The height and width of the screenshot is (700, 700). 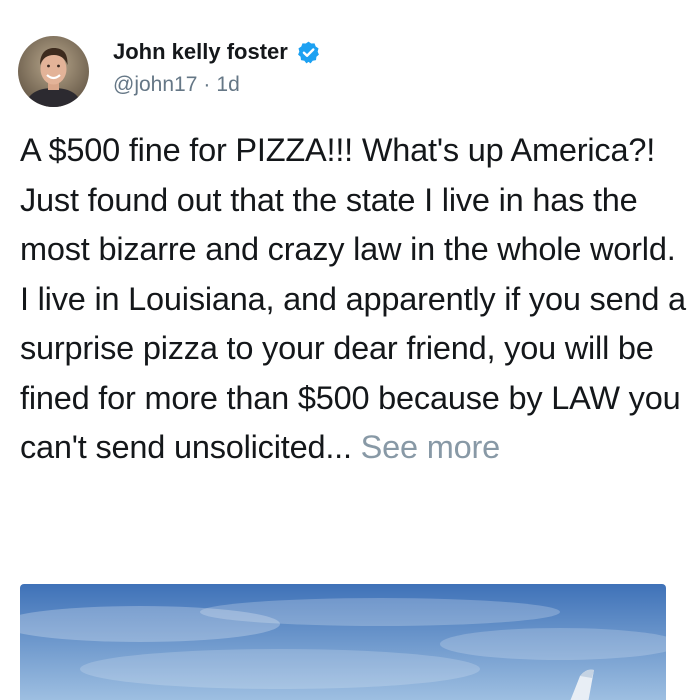 I want to click on tweet-meta: @john17 · 1d, so click(x=176, y=85).